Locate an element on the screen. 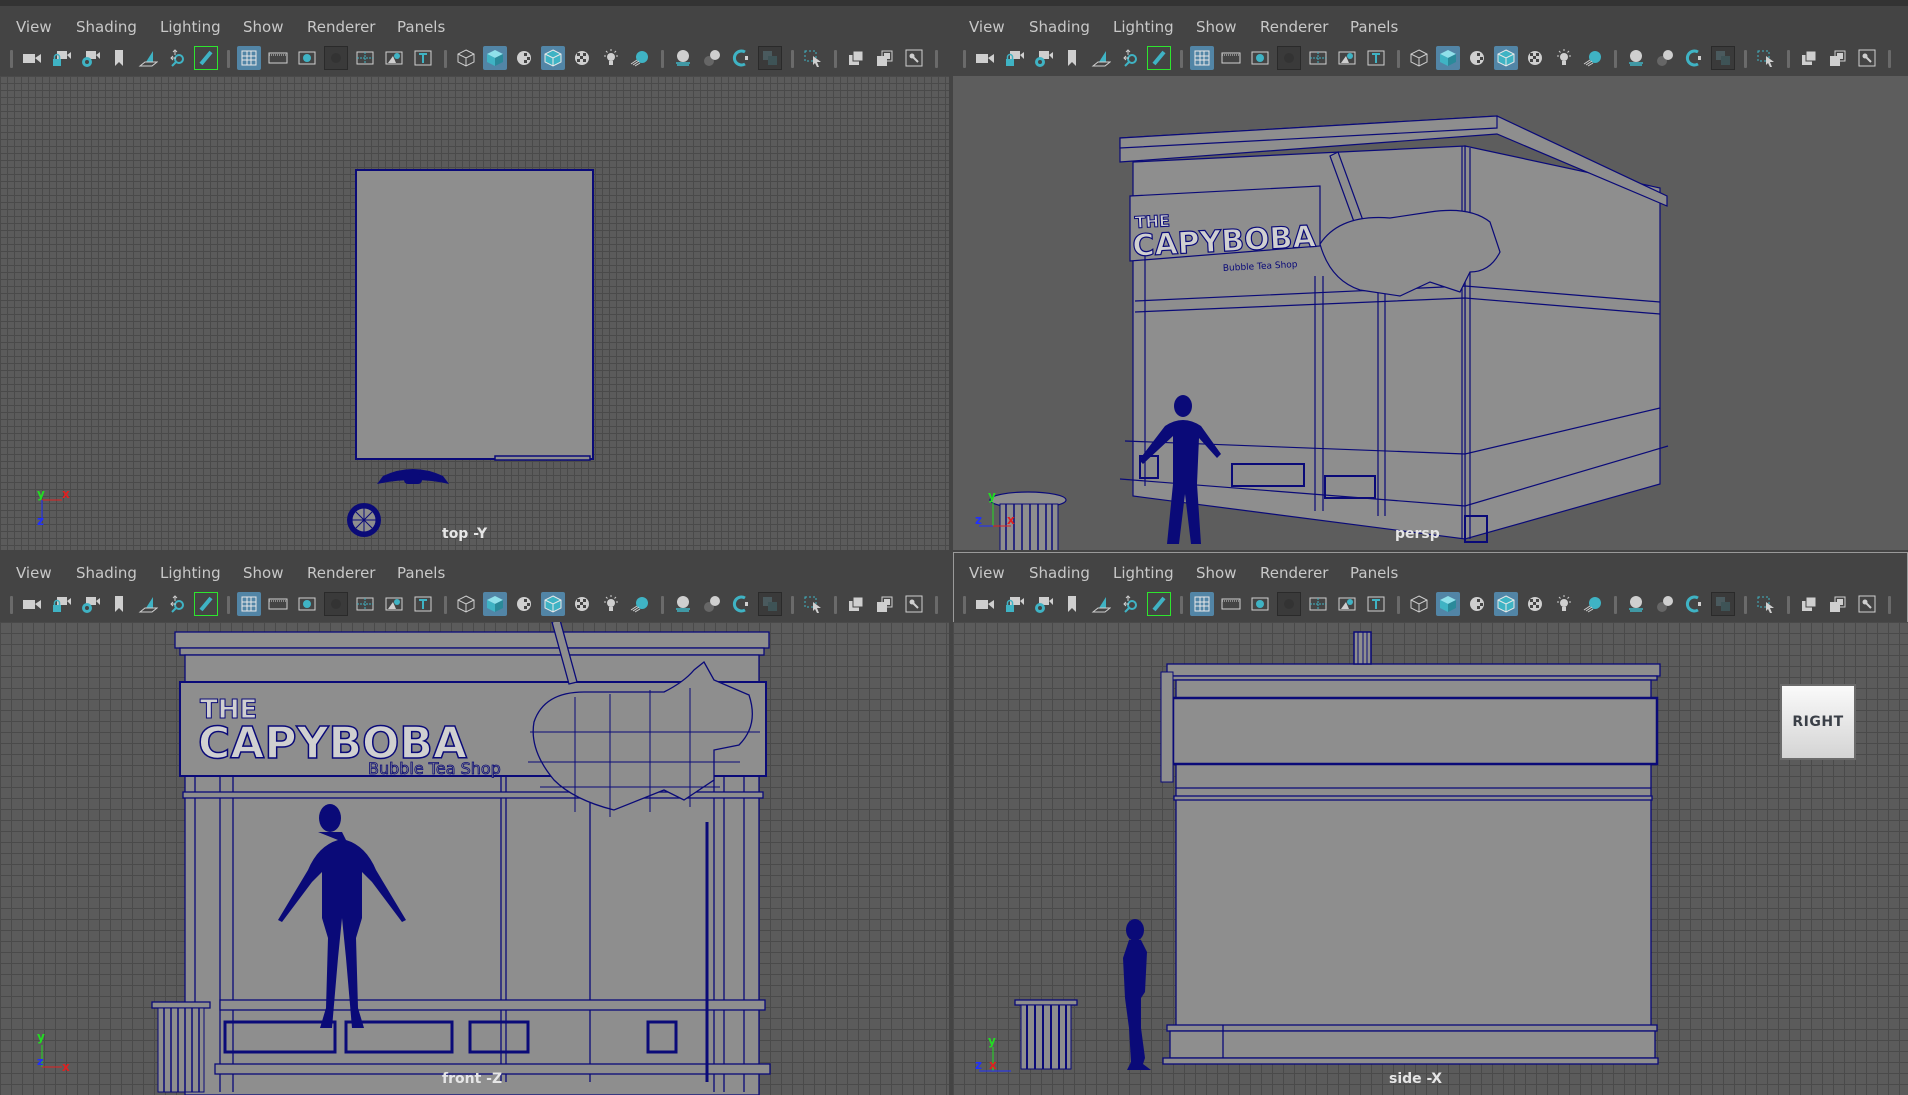 The height and width of the screenshot is (1095, 1908). camera-button is located at coordinates (32, 58).